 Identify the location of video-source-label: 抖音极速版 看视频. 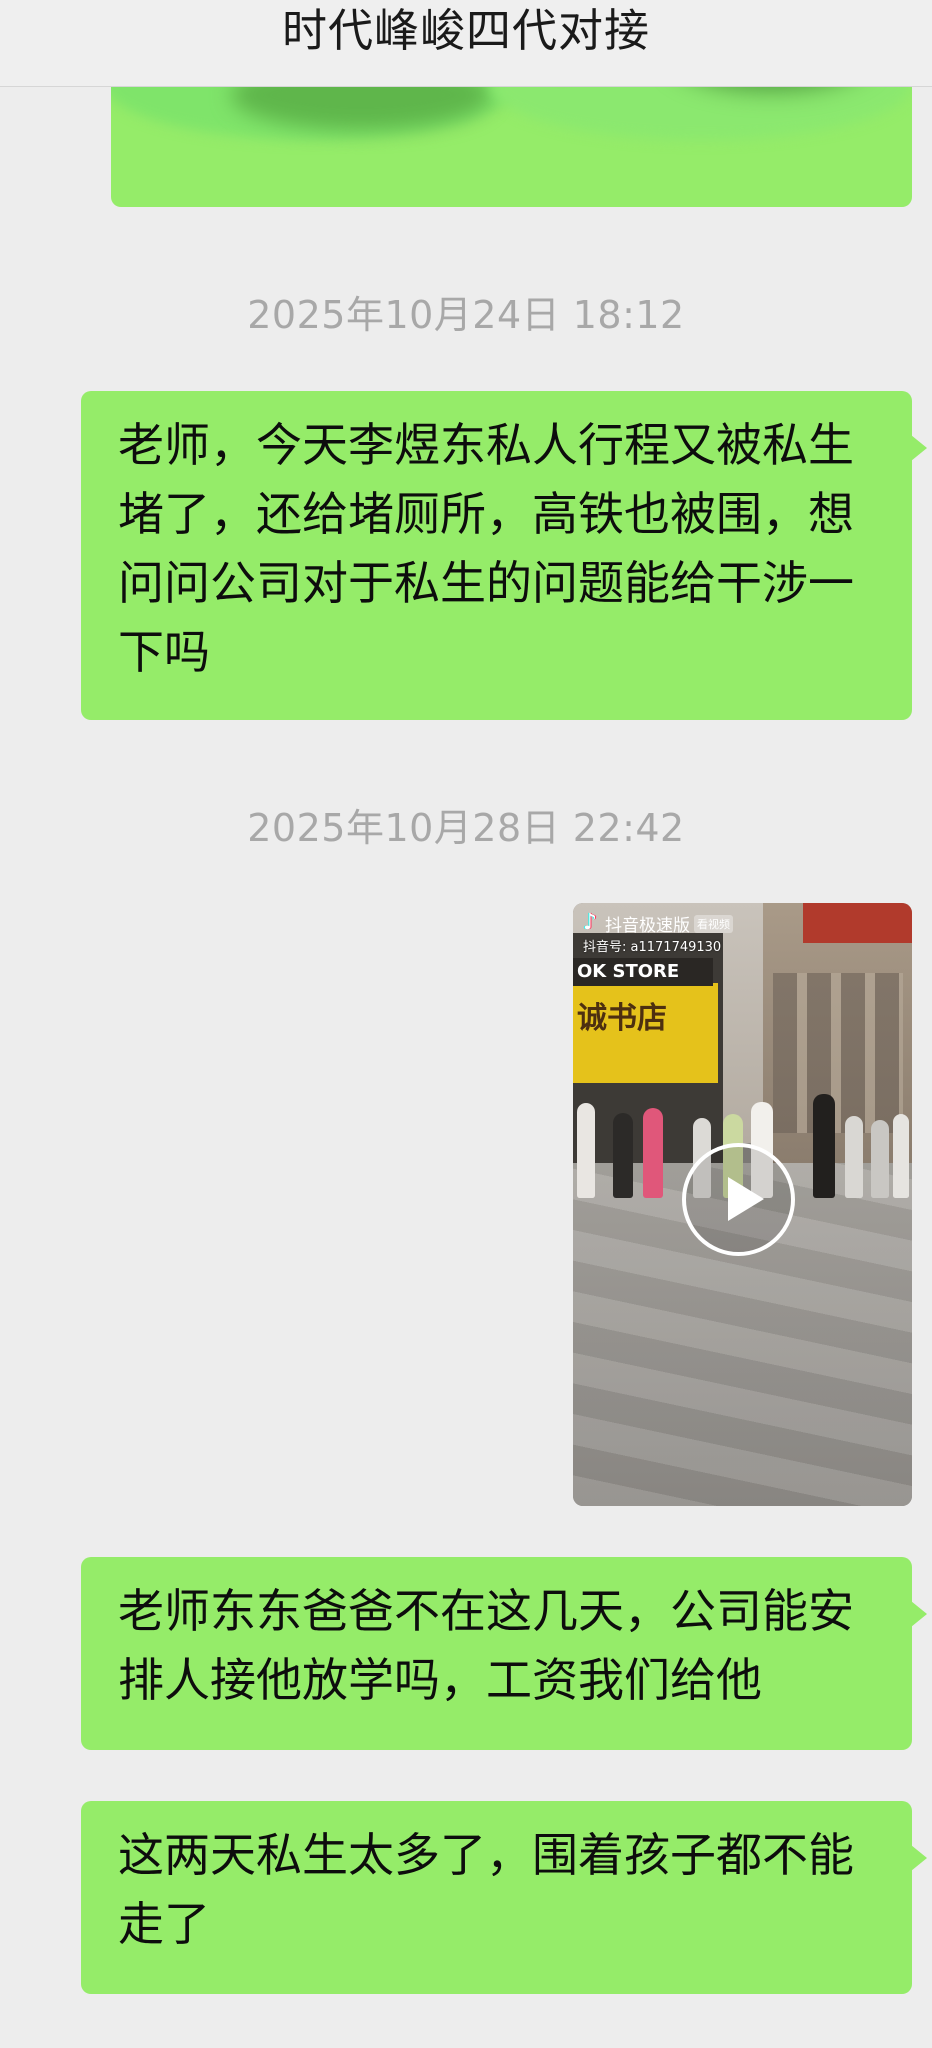
(658, 923).